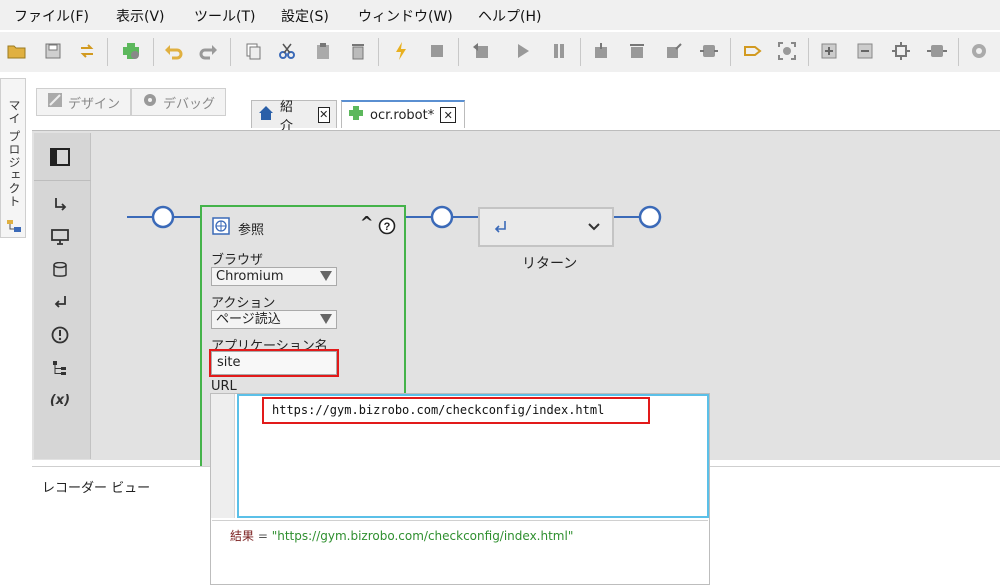 The width and height of the screenshot is (1000, 585). What do you see at coordinates (131, 51) in the screenshot?
I see `add-robot-icon` at bounding box center [131, 51].